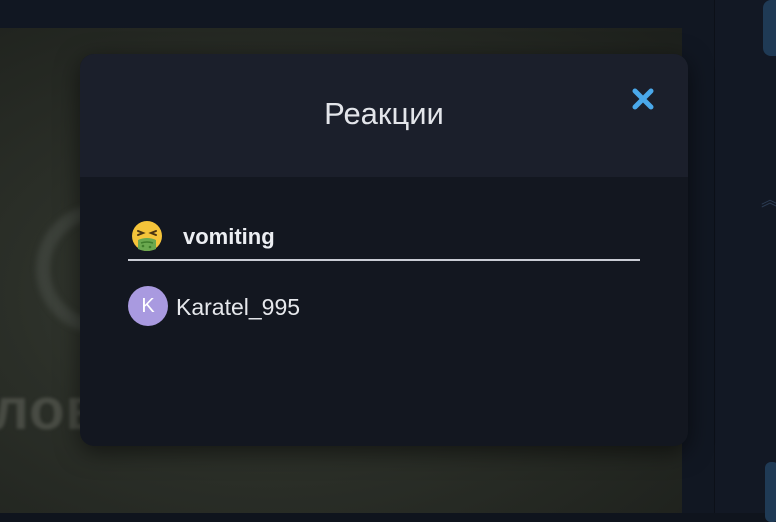 The image size is (776, 522). Describe the element at coordinates (768, 199) in the screenshot. I see `chevron-up-icon: ︽` at that location.